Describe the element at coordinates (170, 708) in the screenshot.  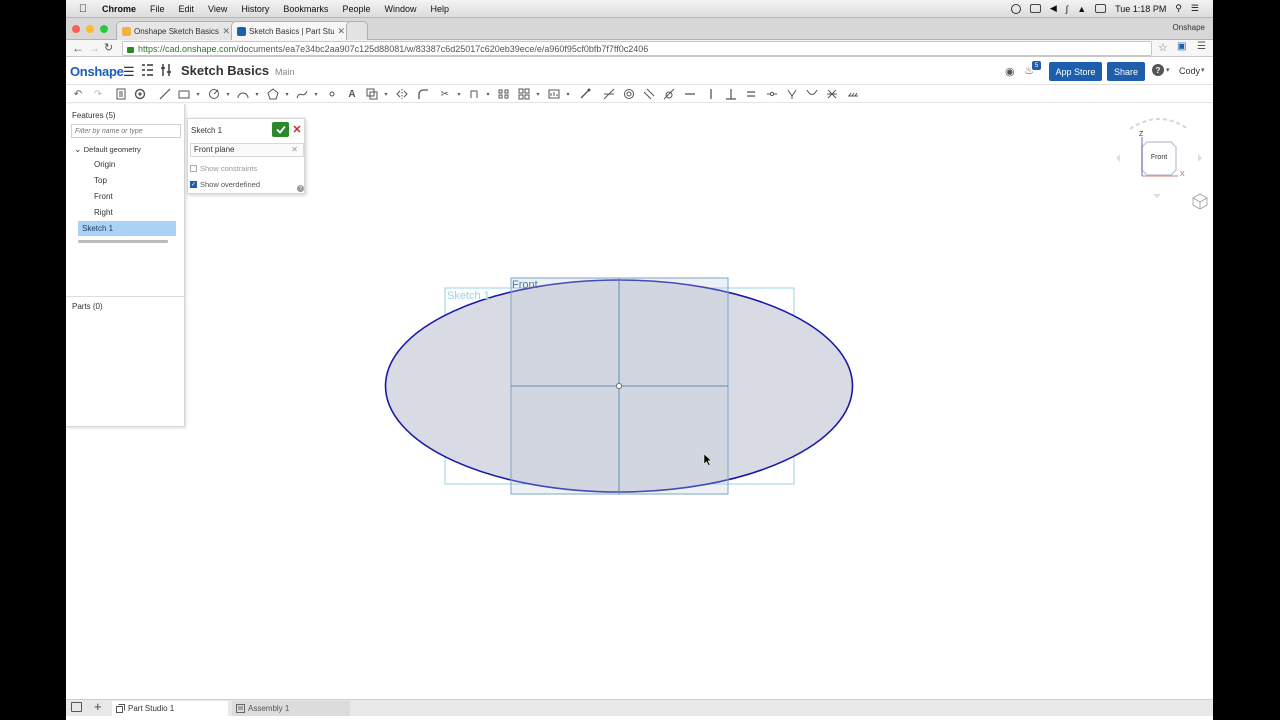
I see `tab-part-studio-1: Part Studio 1` at that location.